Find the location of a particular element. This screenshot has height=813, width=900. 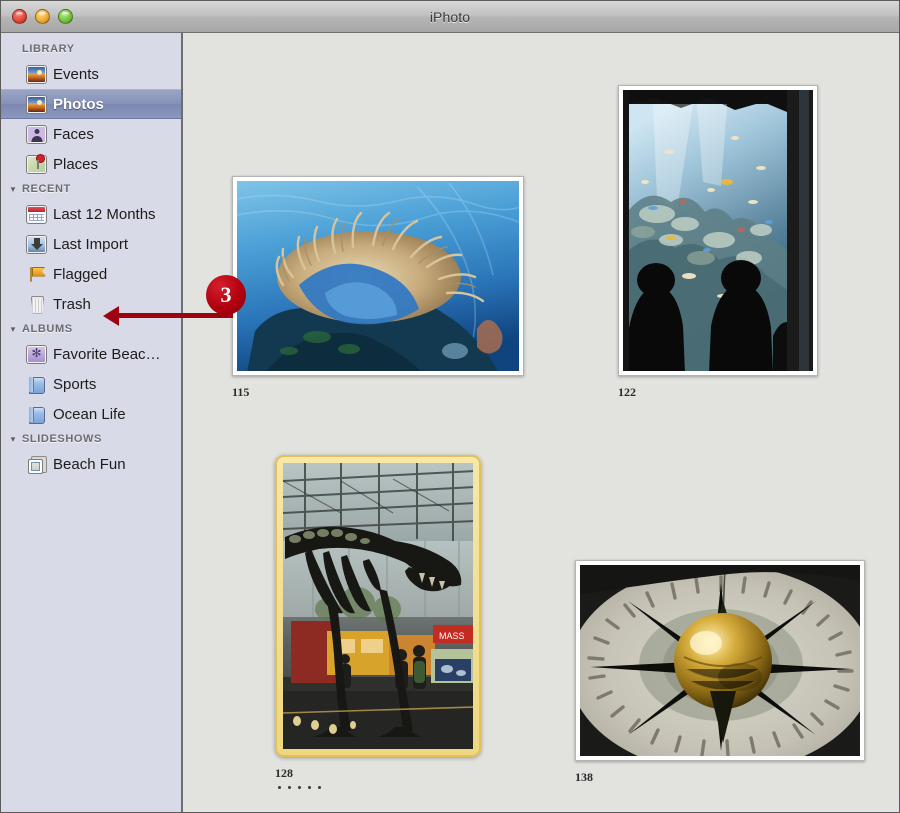

faces-person-icon is located at coordinates (36, 134).